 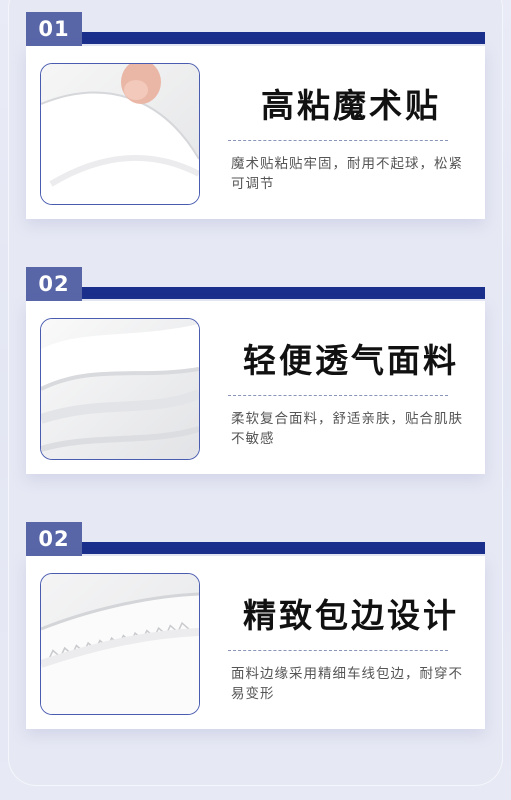 I want to click on feature-description: 柔软复合面料，舒适亲肤，贴合肌肤不敏感, so click(x=347, y=429).